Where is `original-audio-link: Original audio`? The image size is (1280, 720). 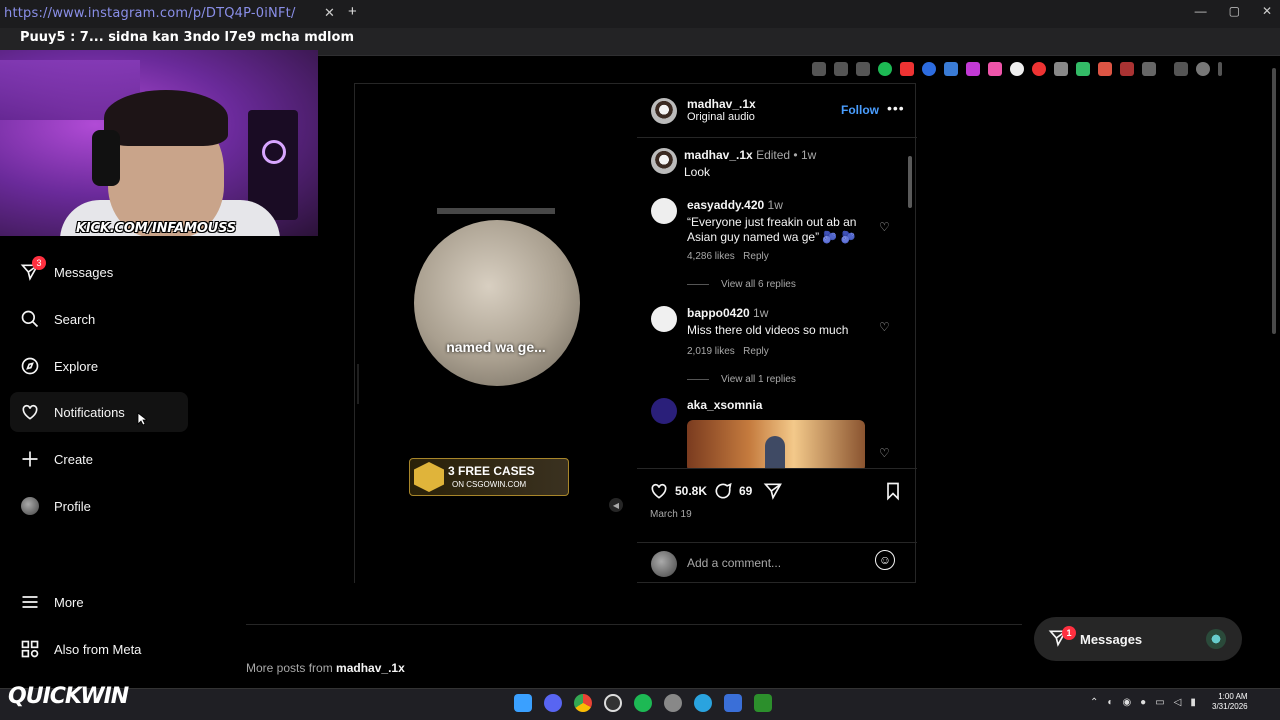 original-audio-link: Original audio is located at coordinates (721, 117).